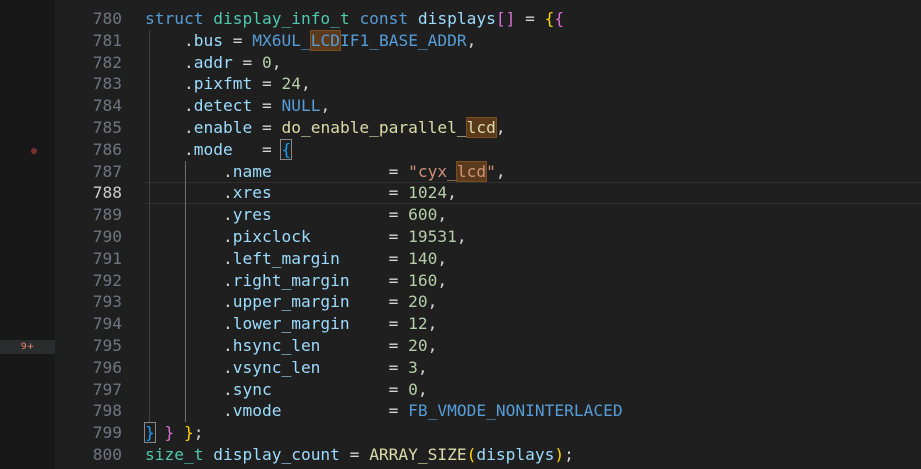  Describe the element at coordinates (291, 280) in the screenshot. I see `code-token: right_margin` at that location.